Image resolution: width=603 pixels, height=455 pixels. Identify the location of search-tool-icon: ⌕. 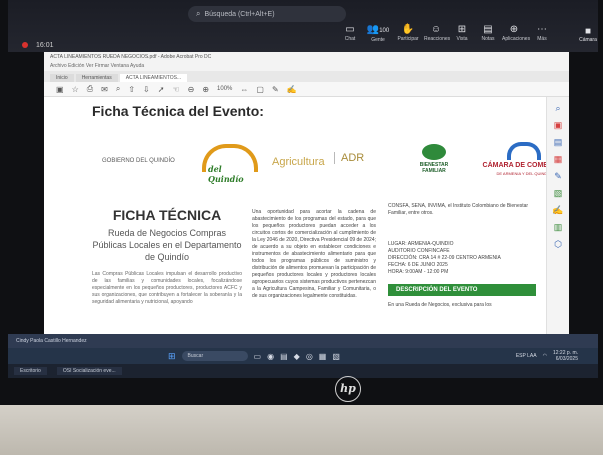
(558, 108).